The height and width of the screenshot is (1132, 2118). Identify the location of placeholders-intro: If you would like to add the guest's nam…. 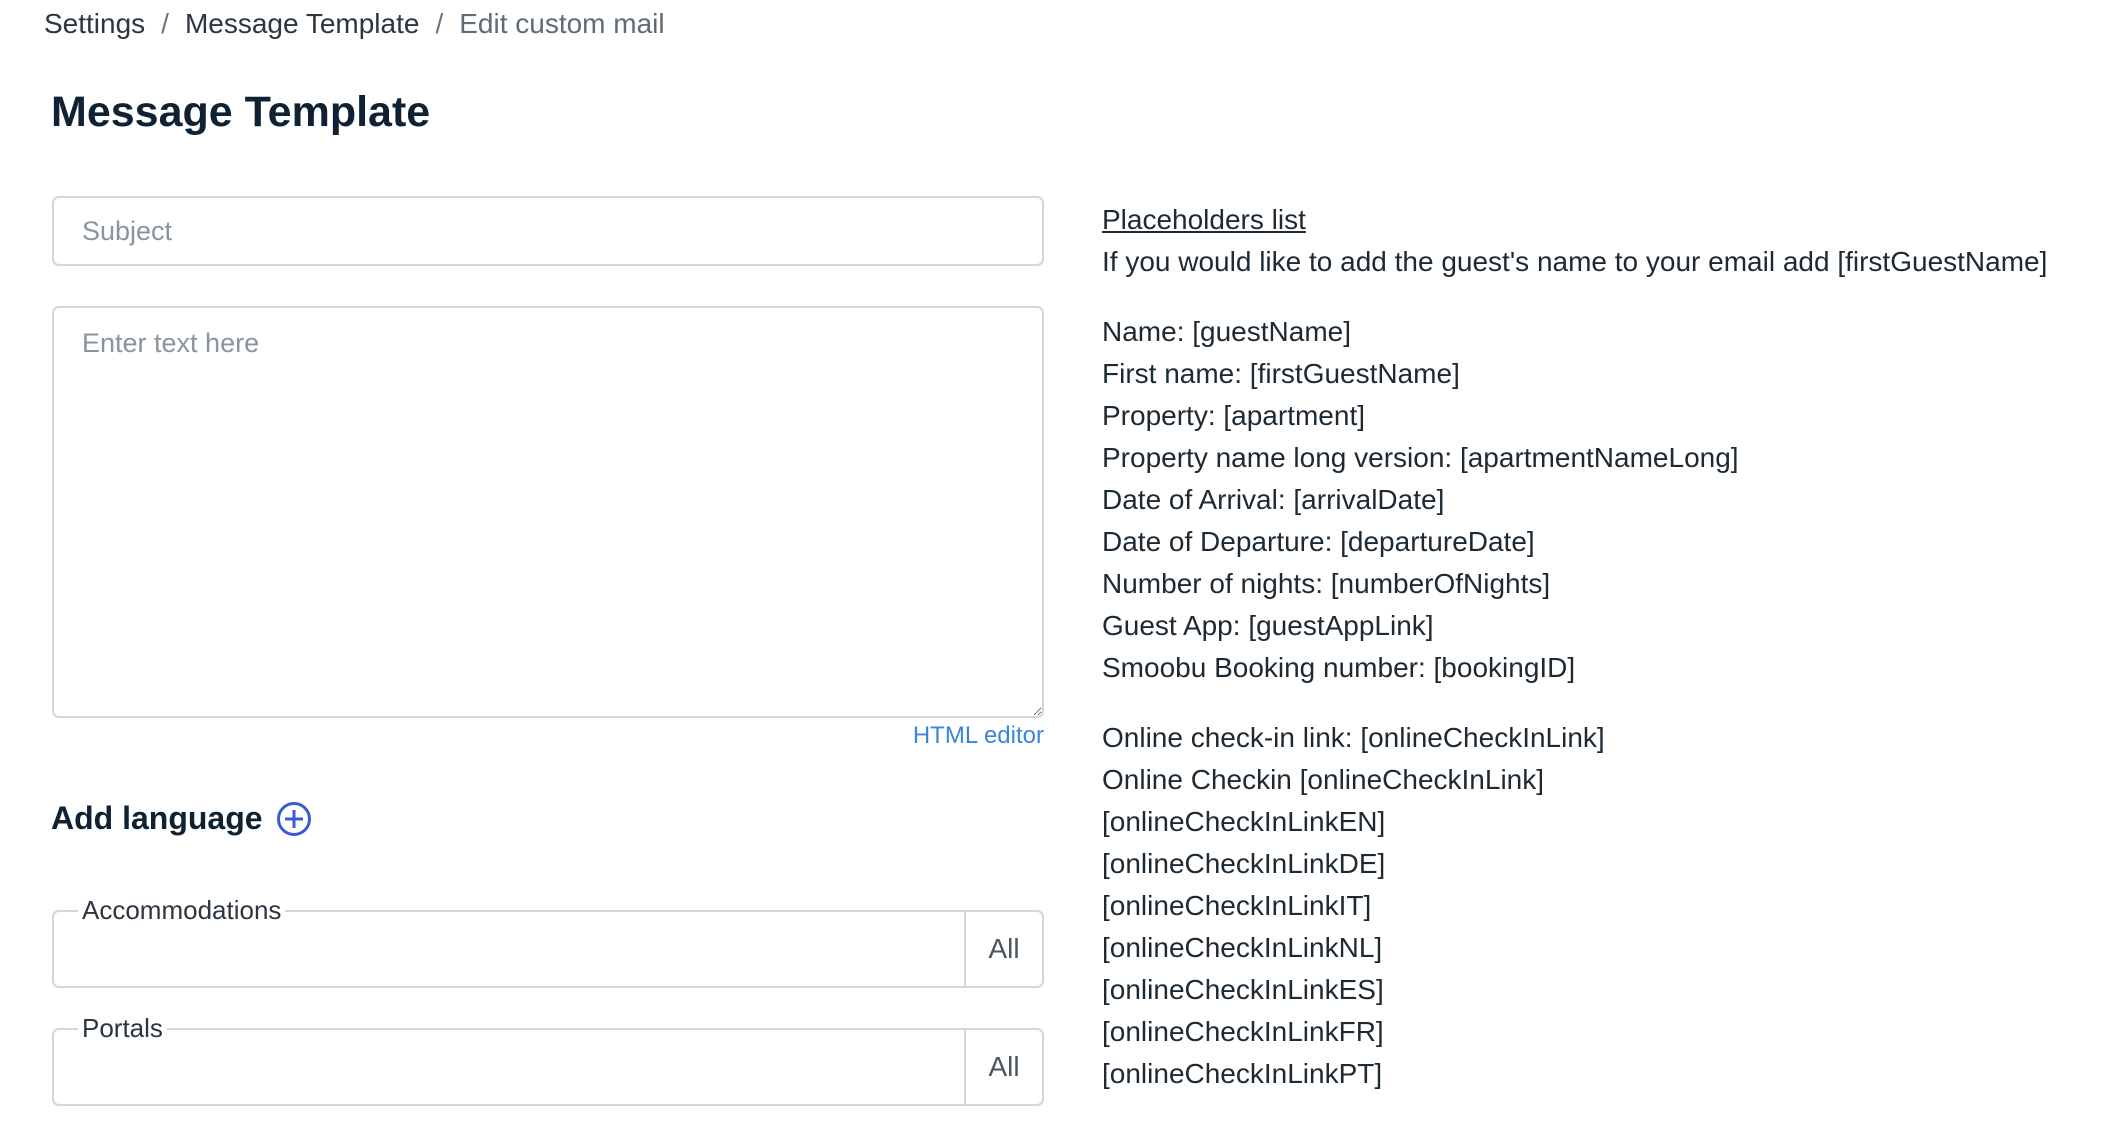
(1575, 261).